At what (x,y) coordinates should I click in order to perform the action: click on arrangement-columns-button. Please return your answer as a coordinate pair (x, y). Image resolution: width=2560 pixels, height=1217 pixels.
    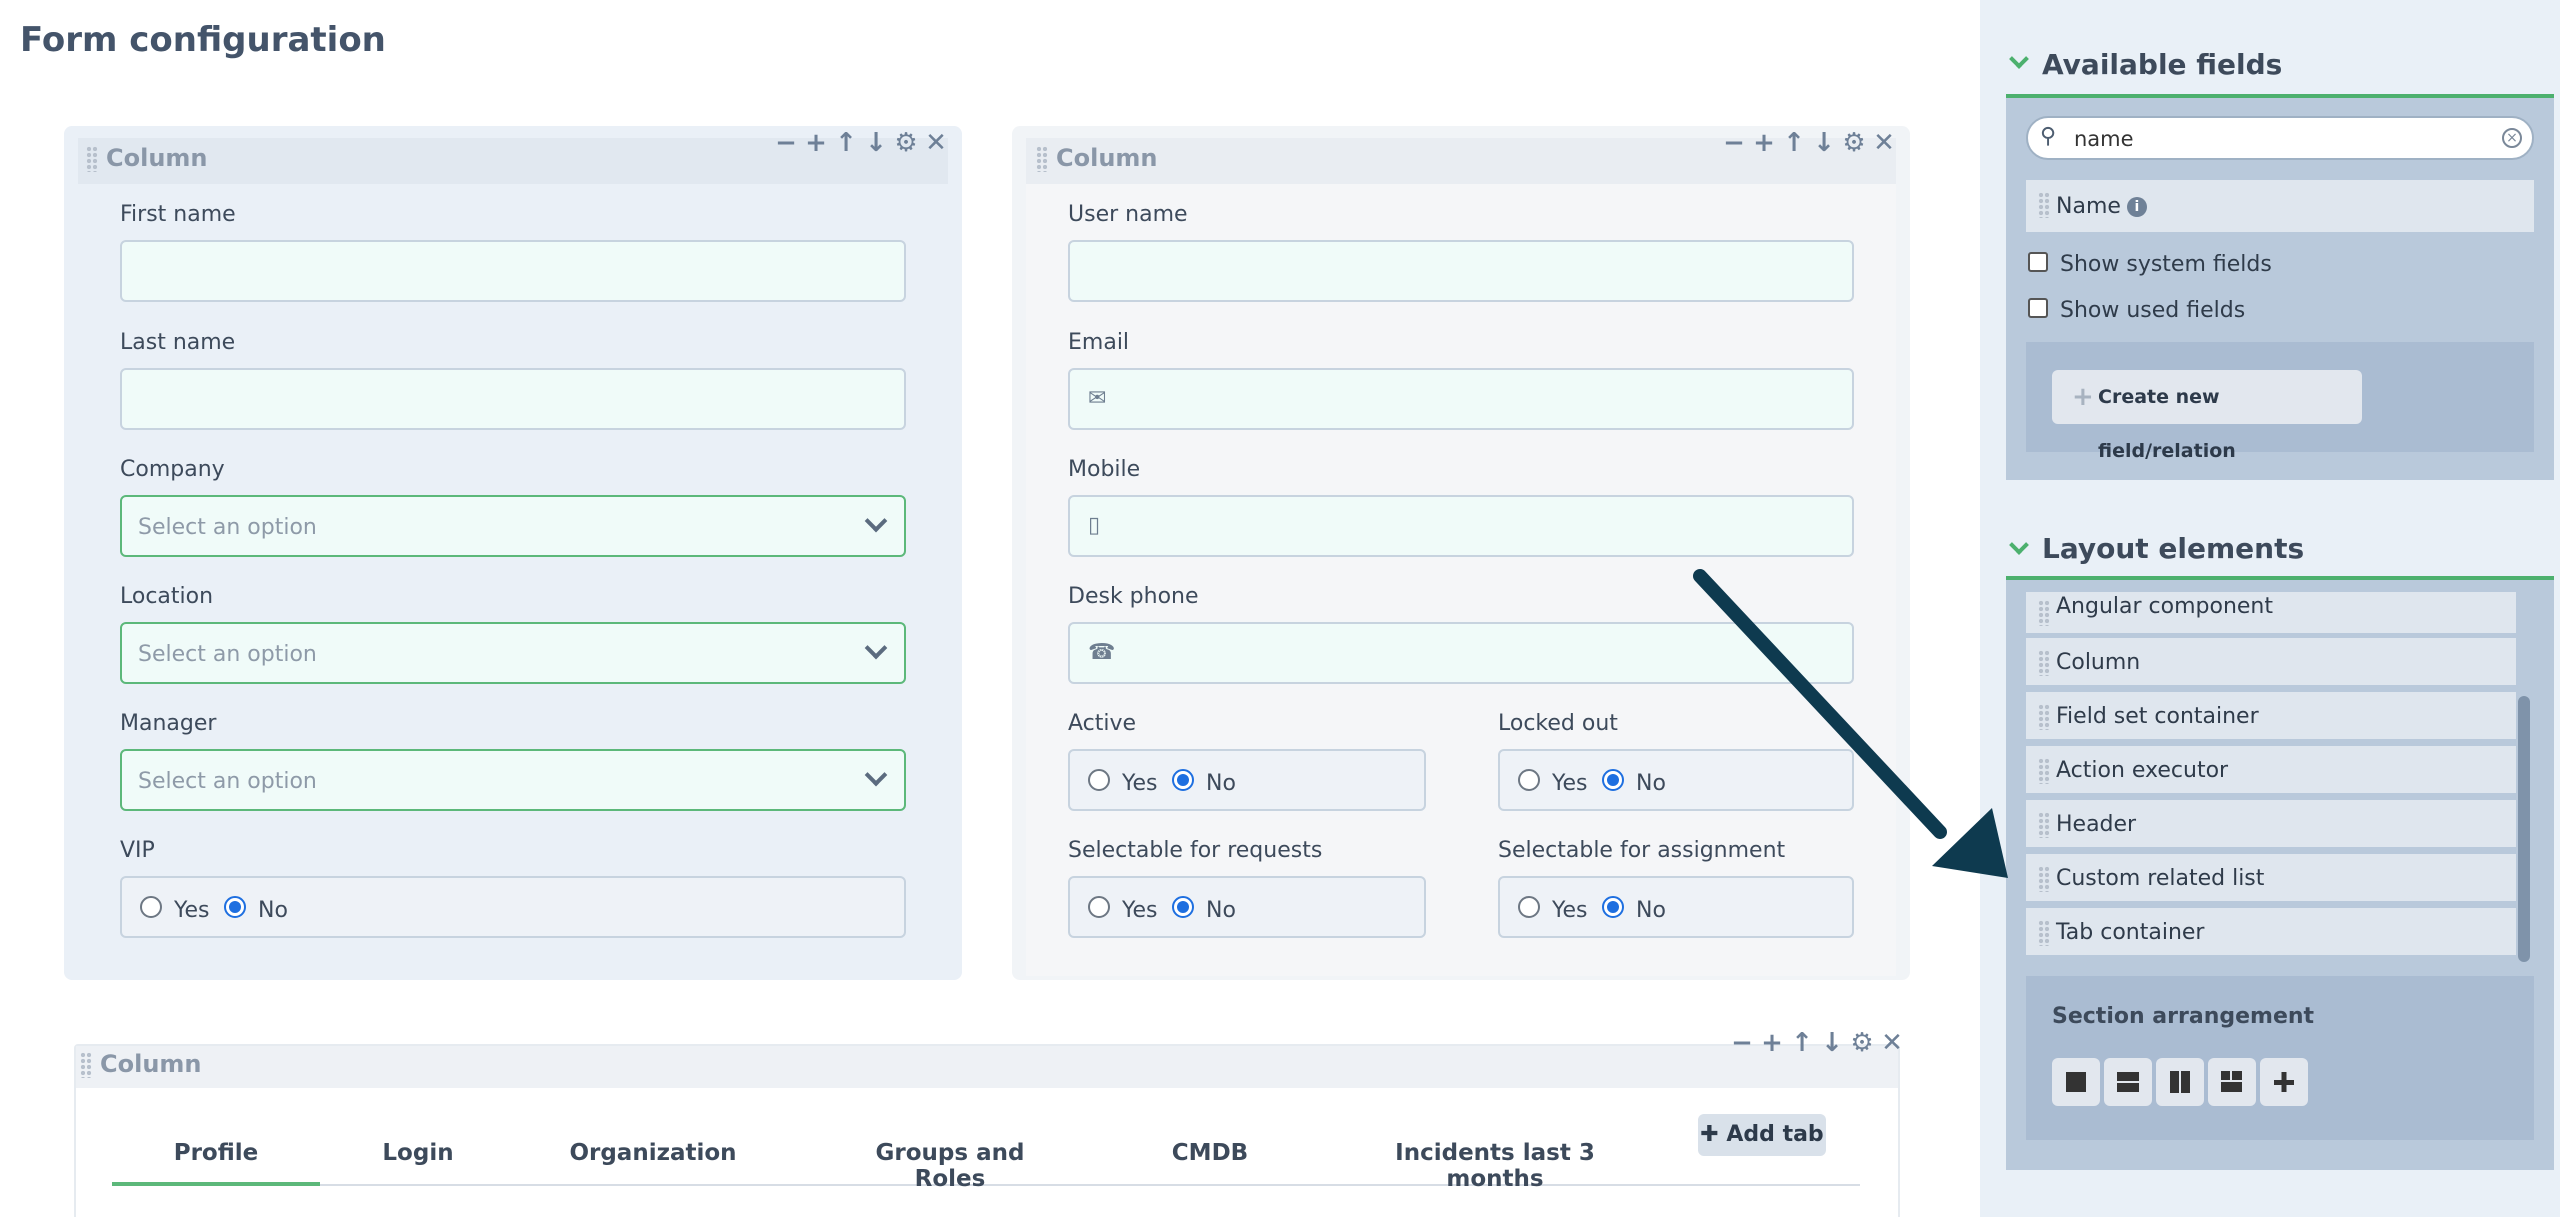
    Looking at the image, I should click on (2180, 1082).